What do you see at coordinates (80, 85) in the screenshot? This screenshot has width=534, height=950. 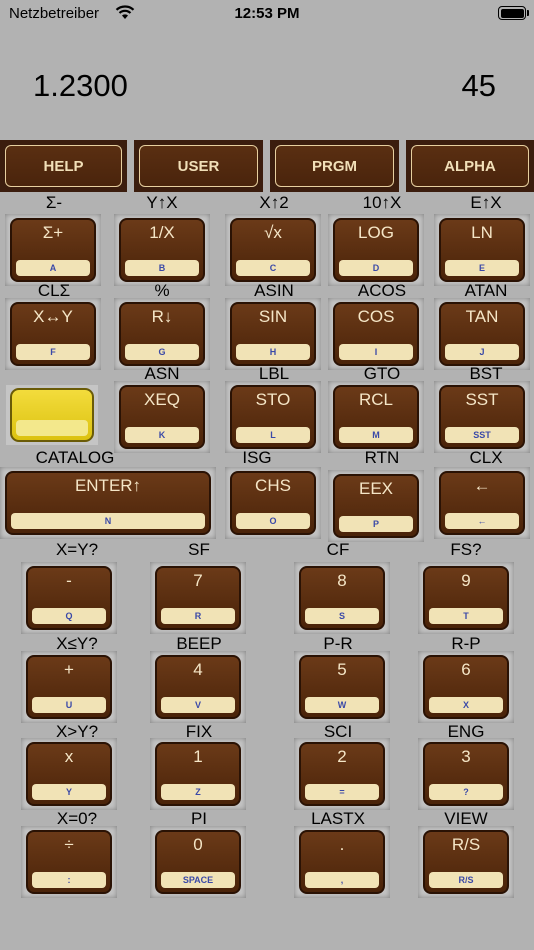 I see `display-x-register: 1.2300` at bounding box center [80, 85].